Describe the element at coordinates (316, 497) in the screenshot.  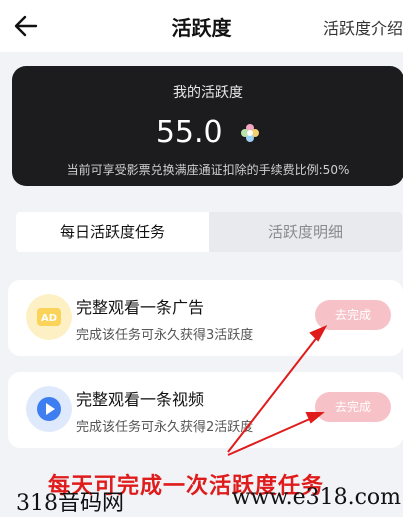
I see `watermark-right: www.e318.com` at that location.